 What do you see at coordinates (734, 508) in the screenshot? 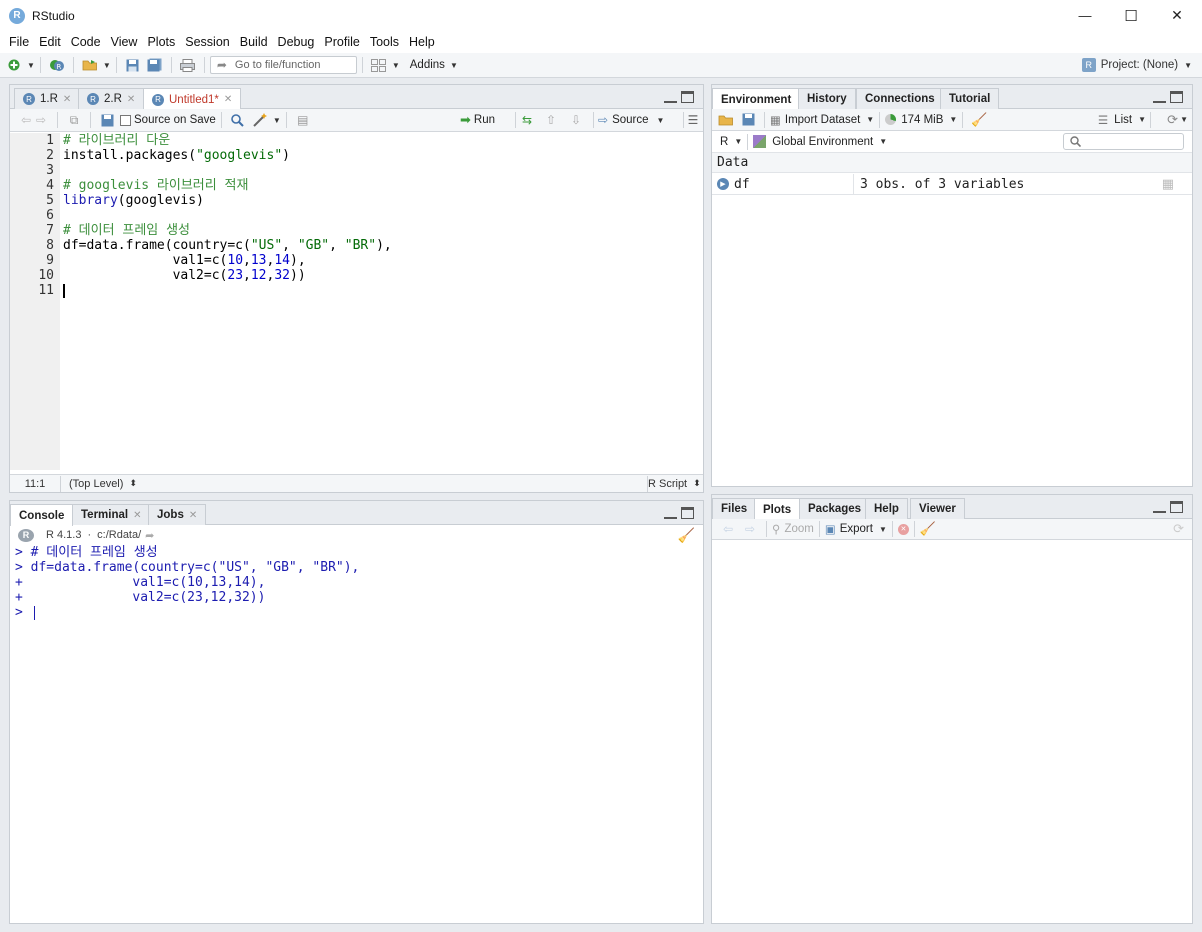
I see `tab-files: Files` at bounding box center [734, 508].